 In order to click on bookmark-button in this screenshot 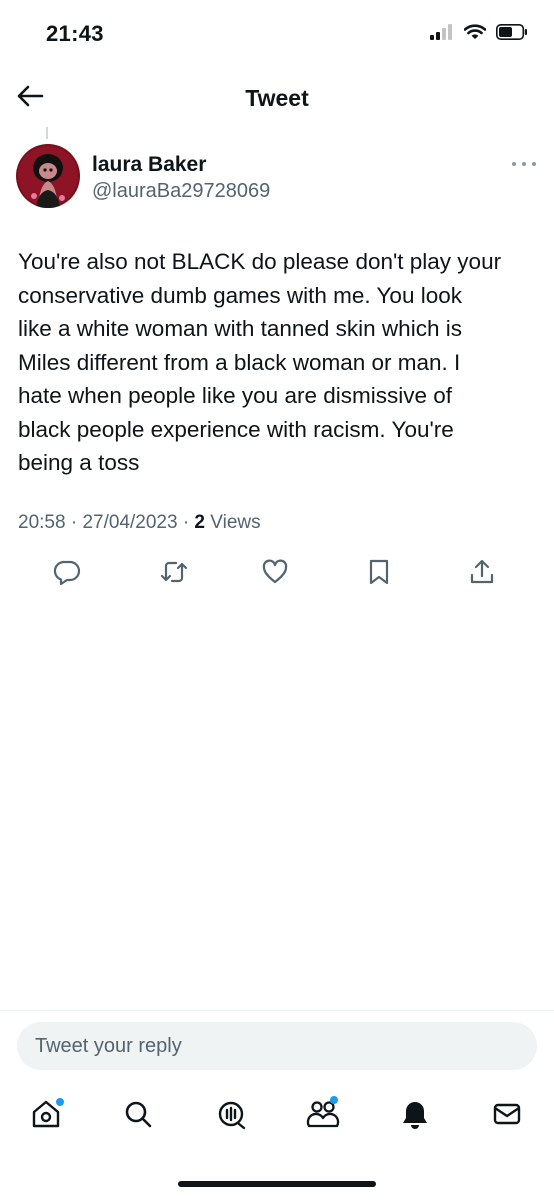, I will do `click(379, 574)`.